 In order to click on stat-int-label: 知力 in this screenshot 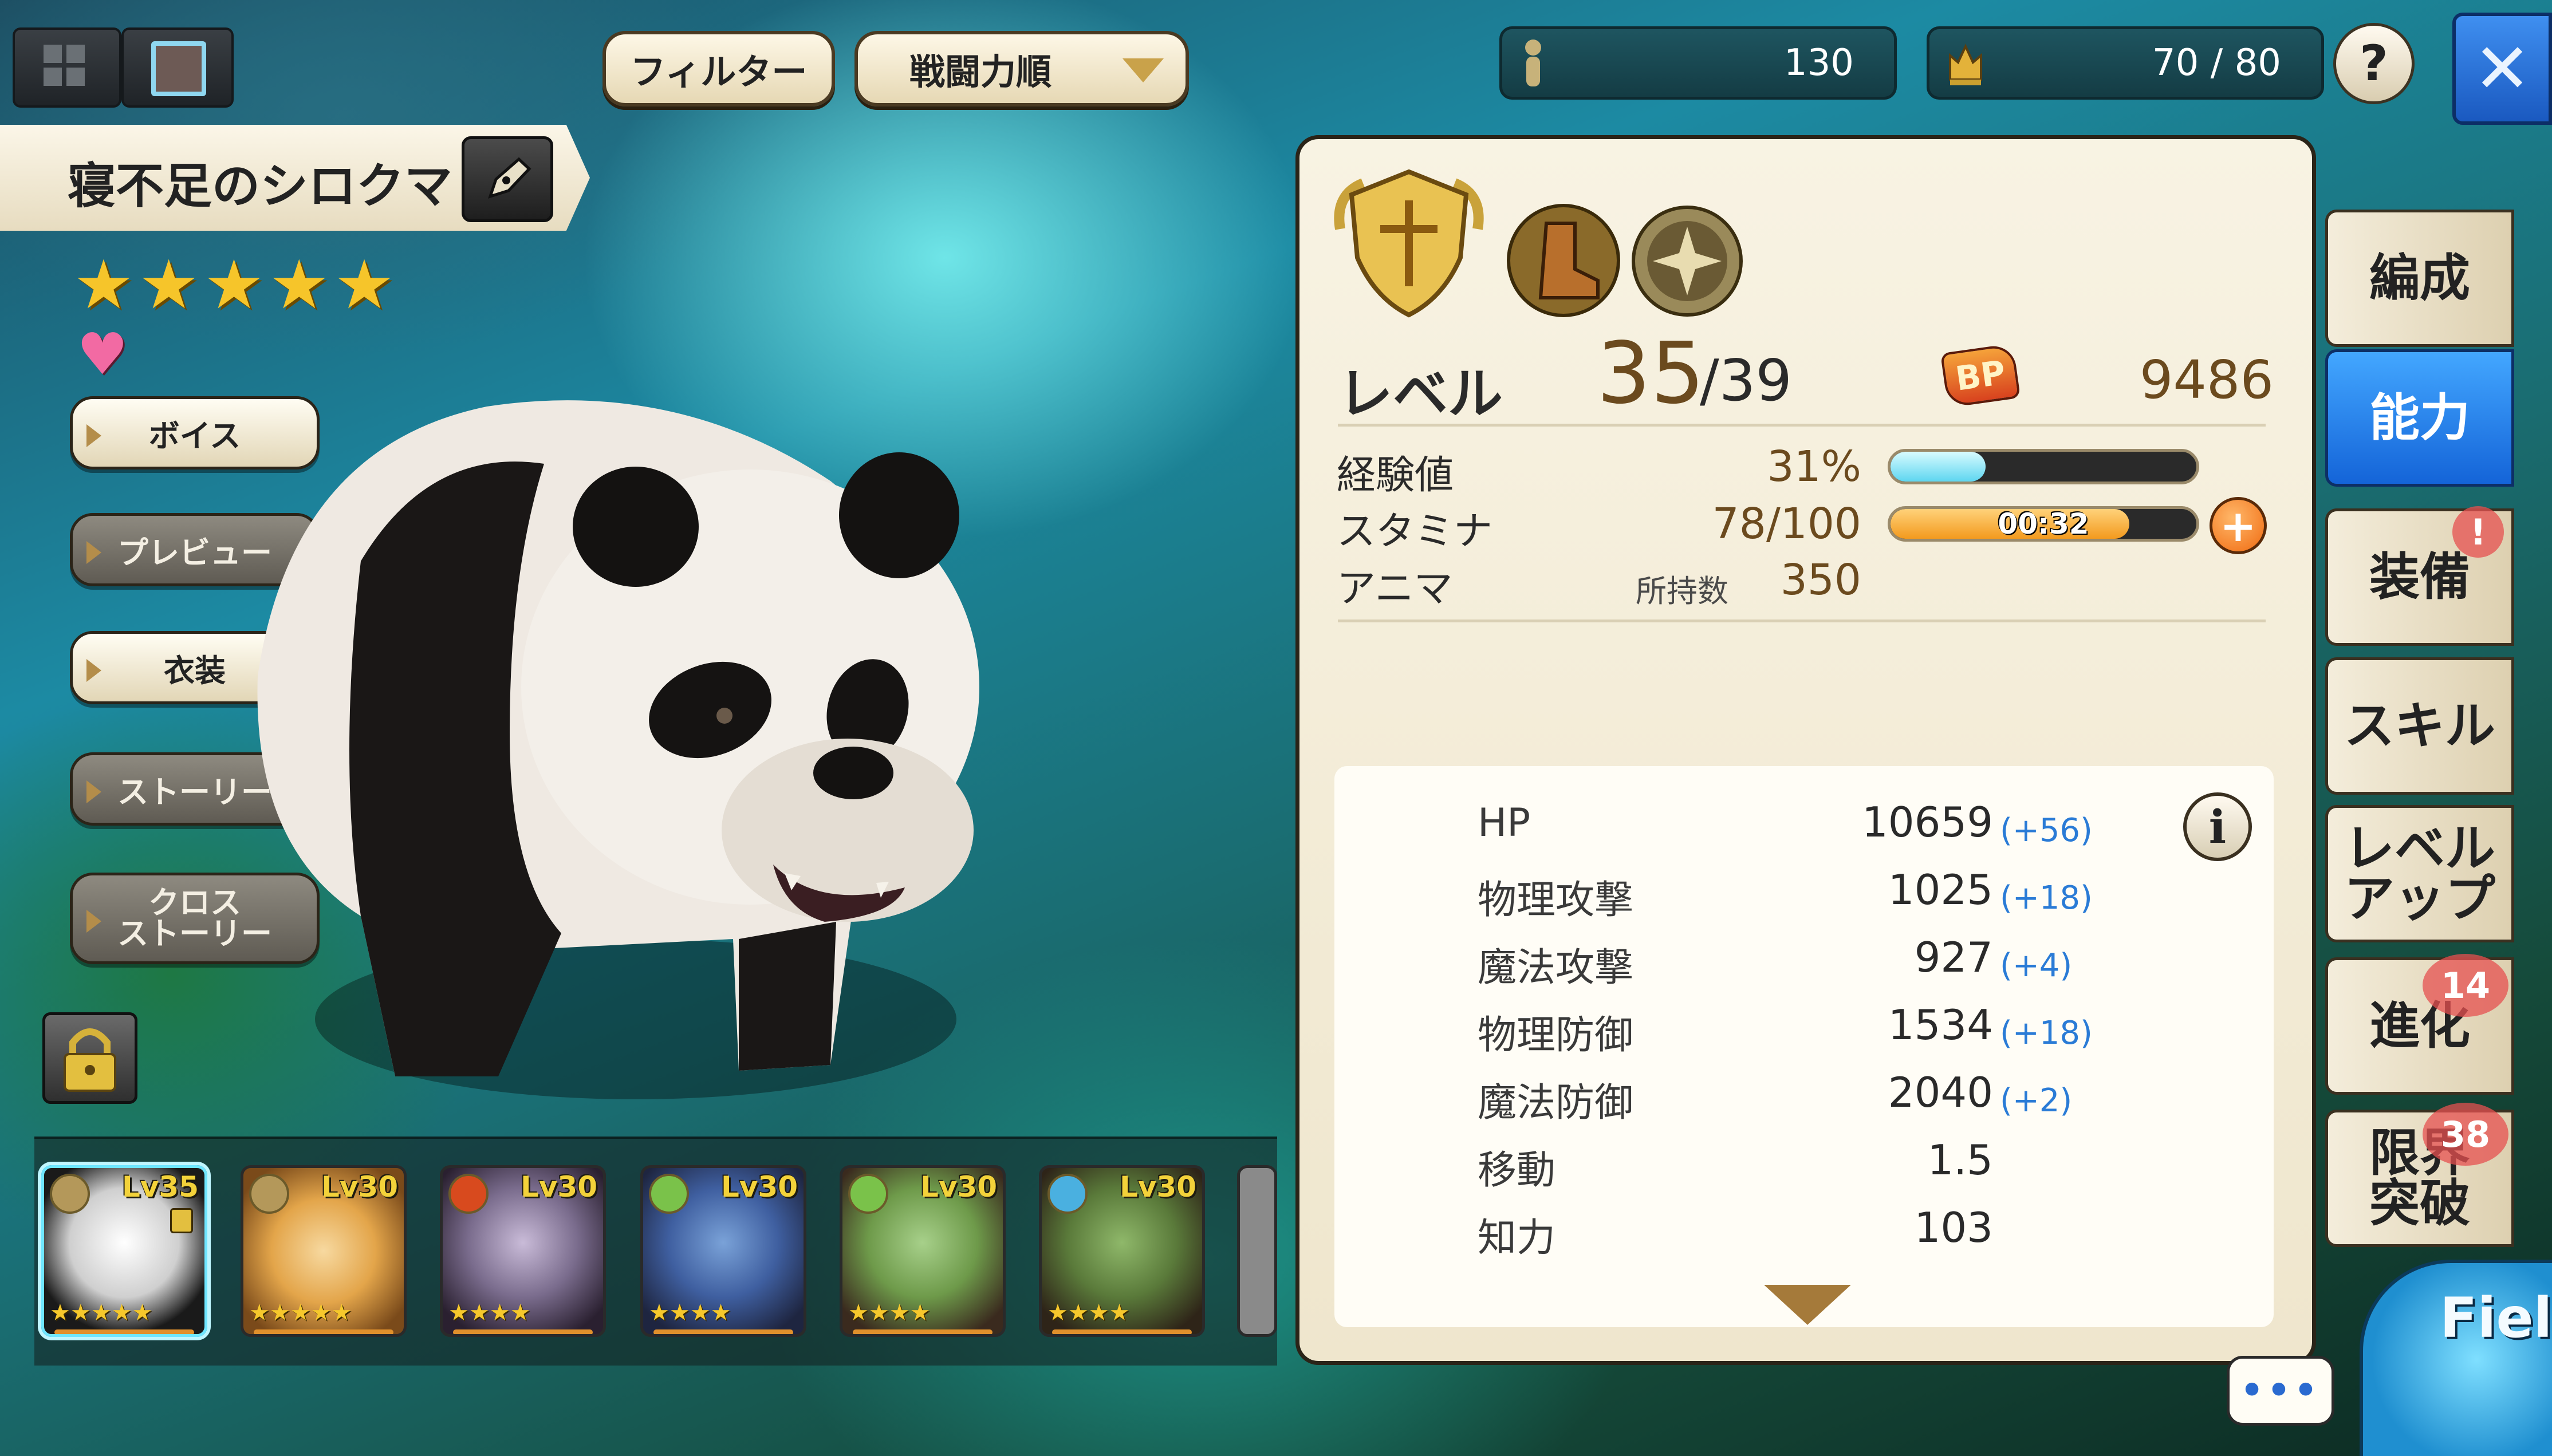, I will do `click(1517, 1238)`.